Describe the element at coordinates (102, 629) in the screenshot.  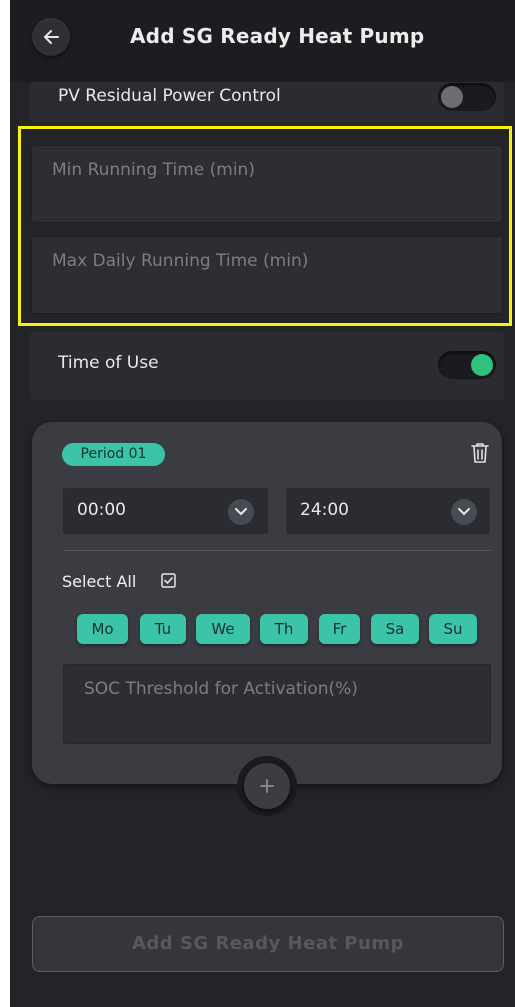
I see `day-chip-mo: Mo` at that location.